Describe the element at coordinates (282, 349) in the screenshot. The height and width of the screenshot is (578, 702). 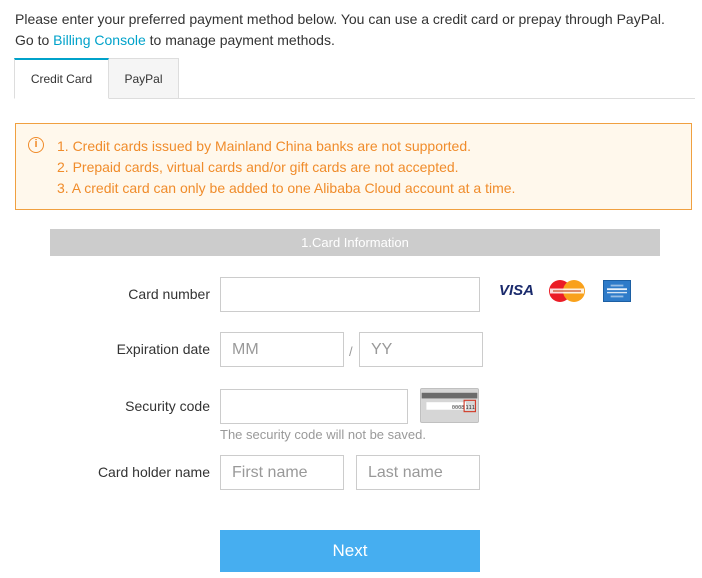
I see `expiration-month-input` at that location.